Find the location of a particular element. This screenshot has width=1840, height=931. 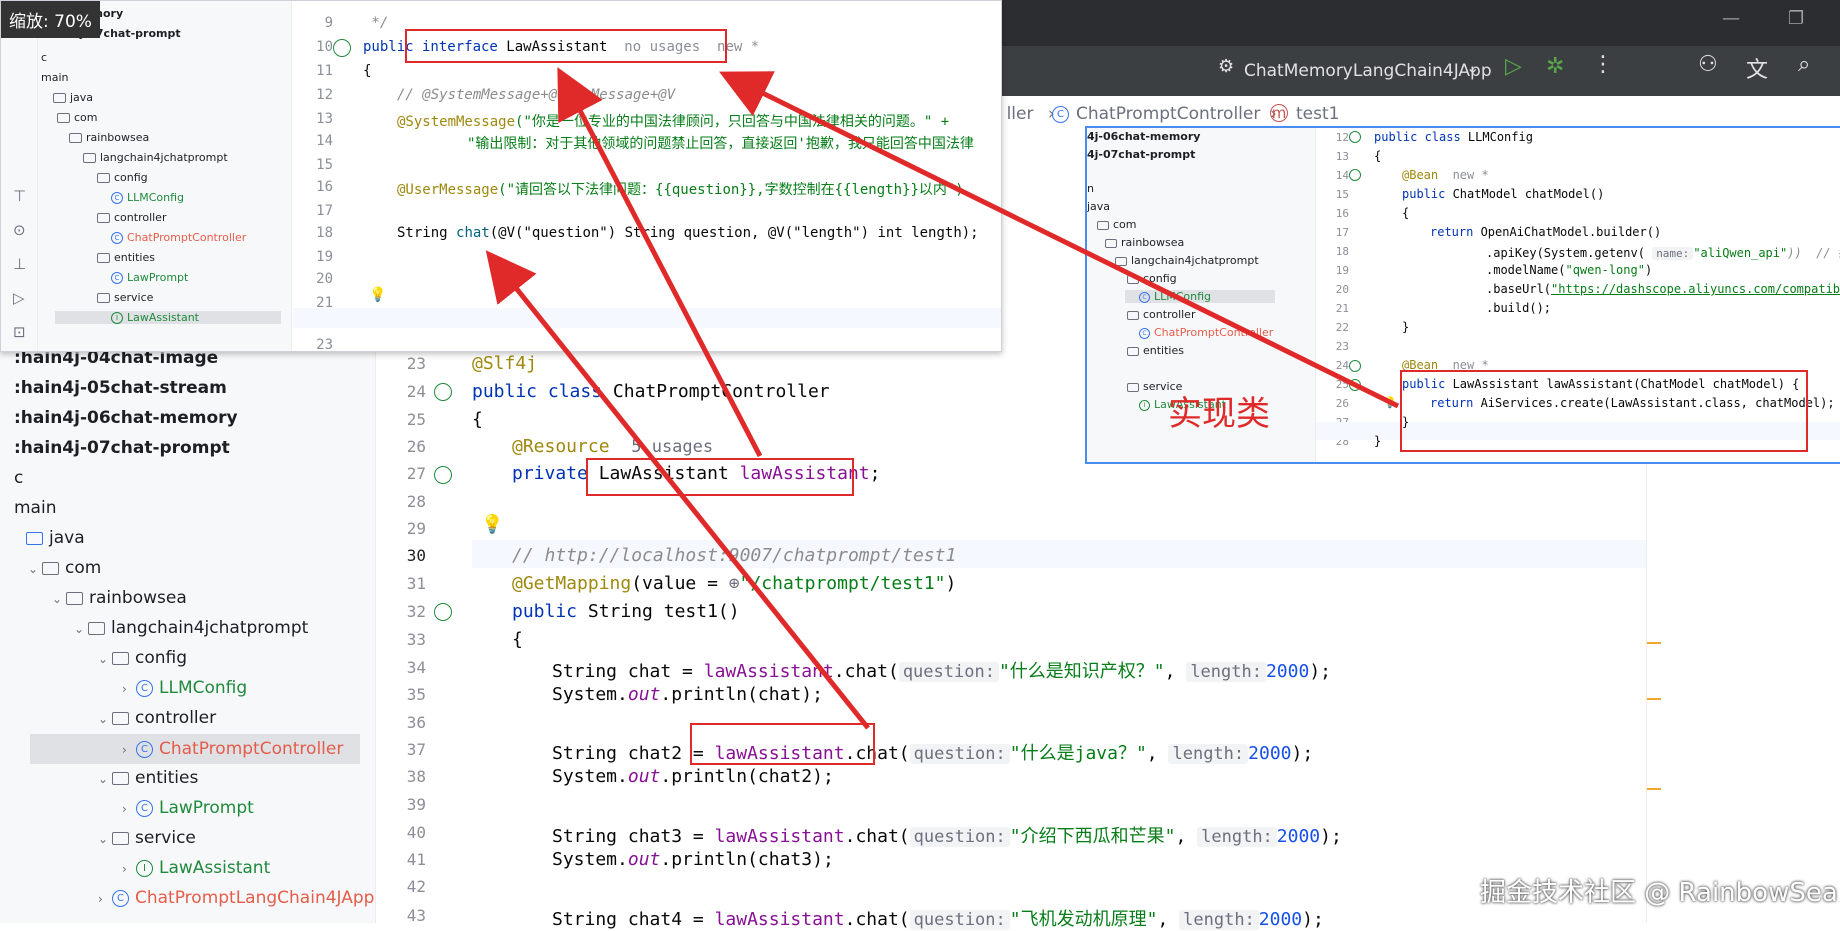

arrow-impl-to-interface is located at coordinates (1059, 240).